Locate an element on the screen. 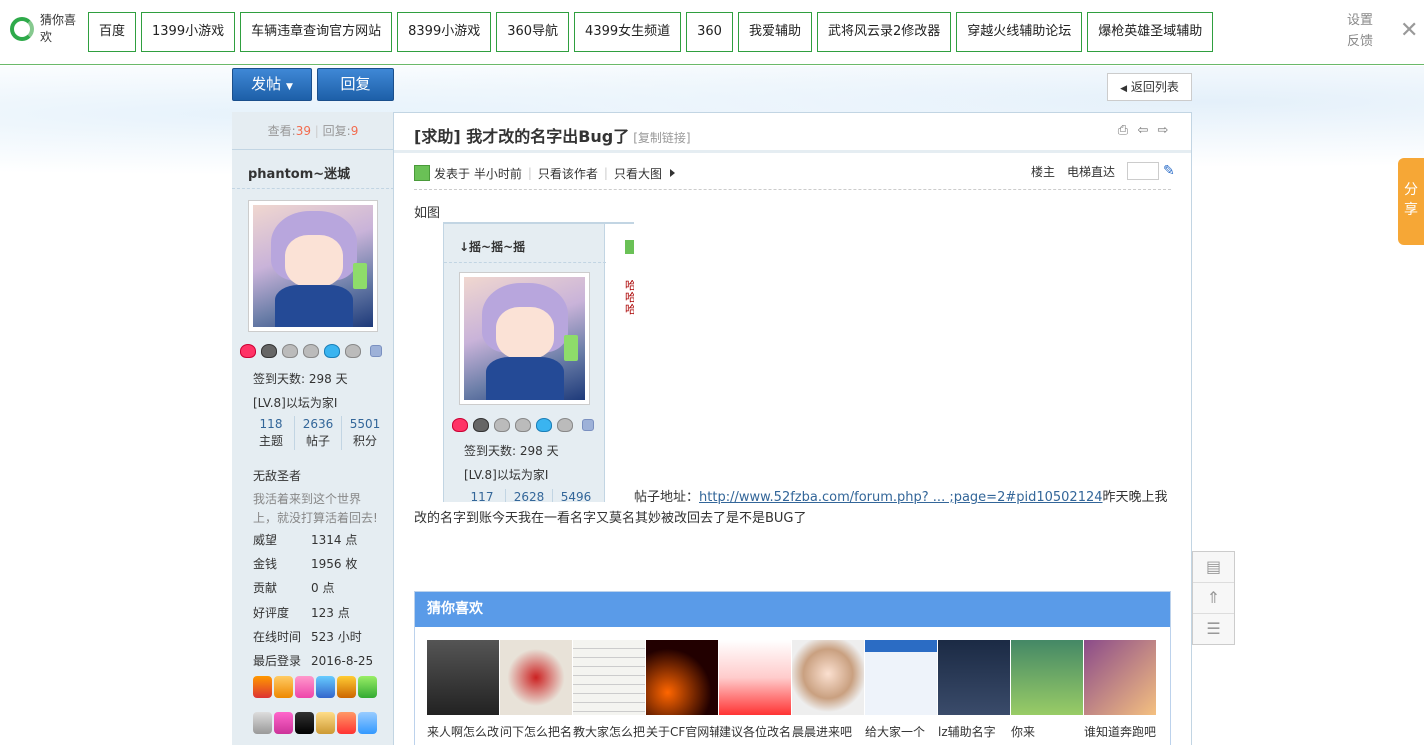  chip-link: 8399小游戏 is located at coordinates (444, 32).